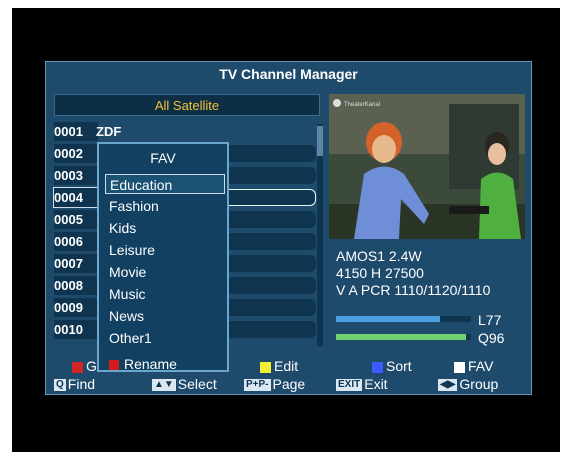 The width and height of the screenshot is (572, 459). What do you see at coordinates (320, 235) in the screenshot?
I see `channel-scrollbar` at bounding box center [320, 235].